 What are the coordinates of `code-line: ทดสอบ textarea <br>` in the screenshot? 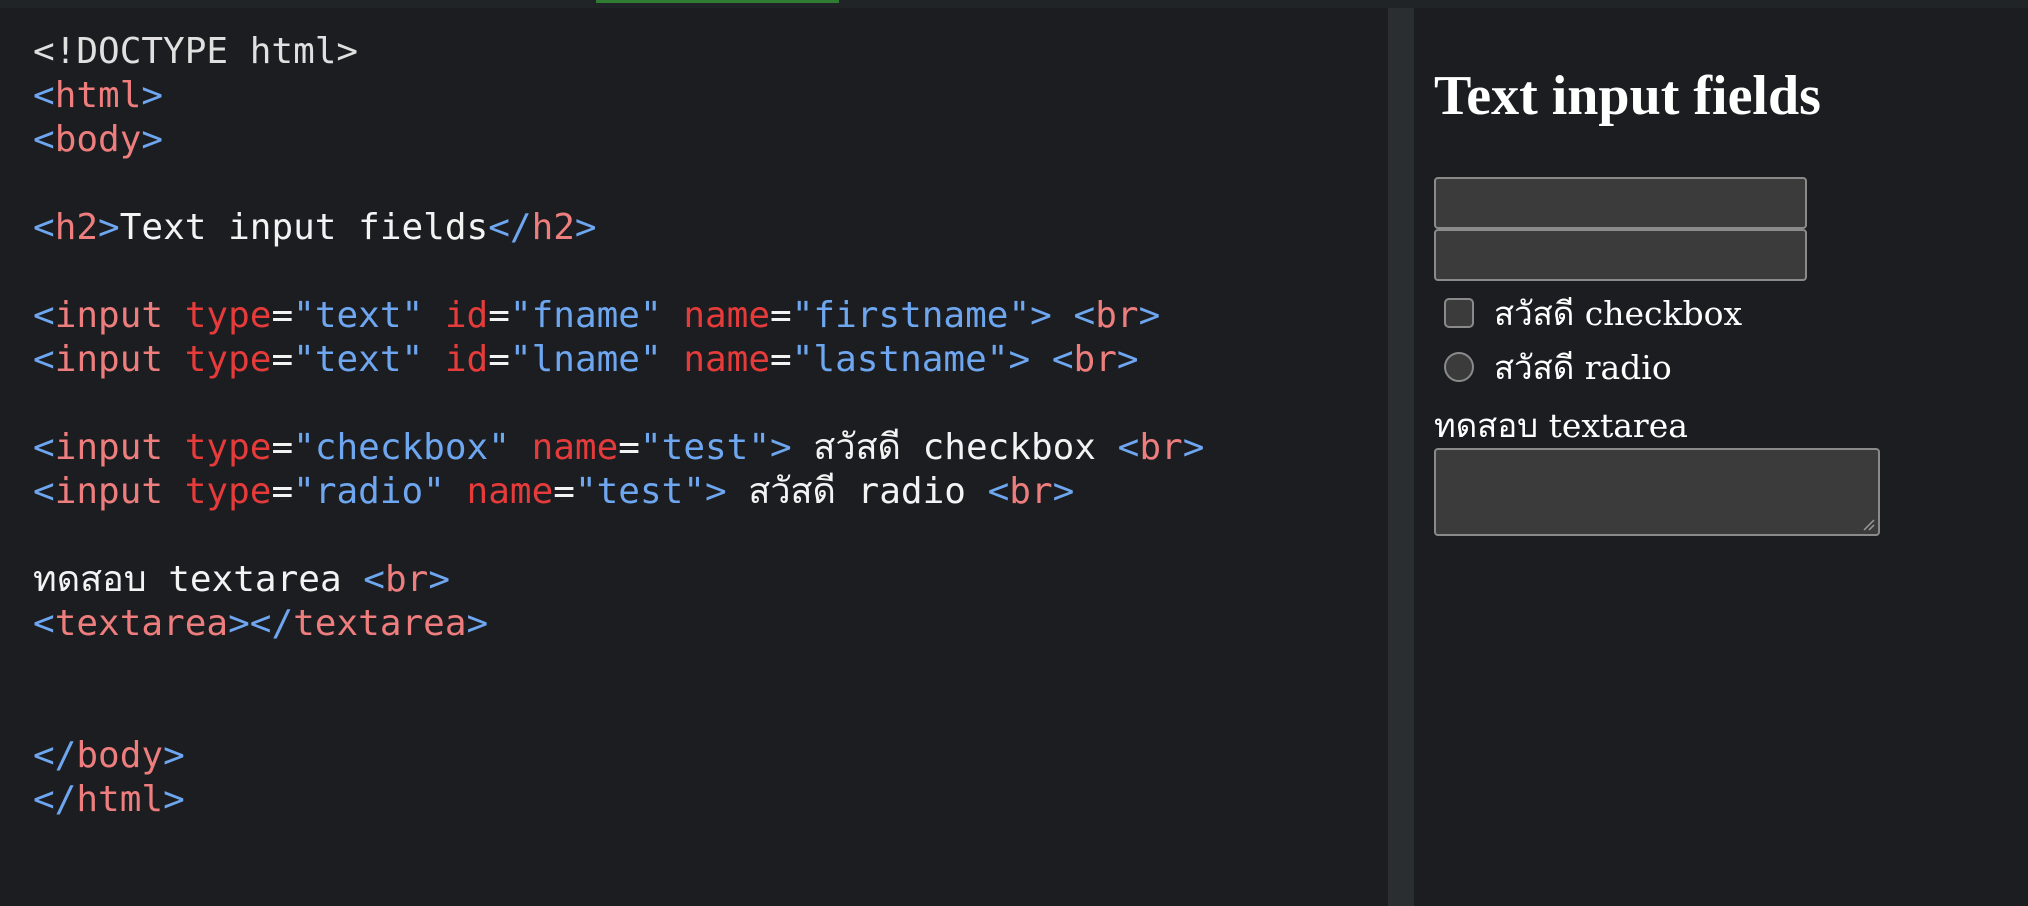 It's located at (618, 580).